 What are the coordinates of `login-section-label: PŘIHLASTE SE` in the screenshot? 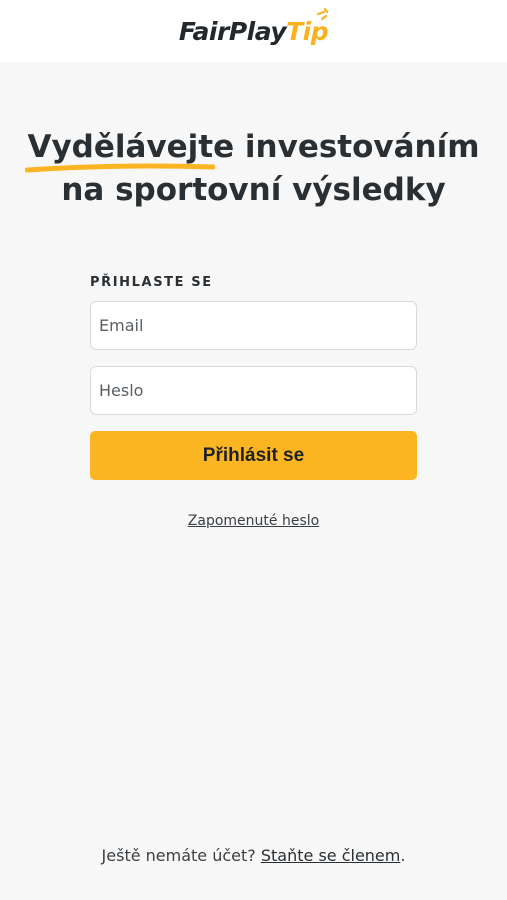 It's located at (151, 282).